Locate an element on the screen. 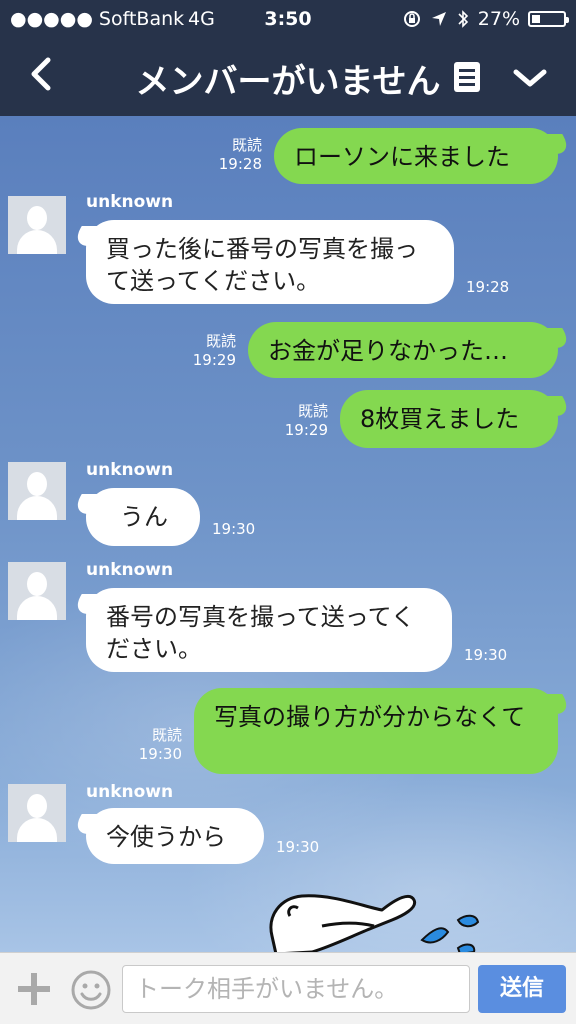  sticker-image is located at coordinates (382, 914).